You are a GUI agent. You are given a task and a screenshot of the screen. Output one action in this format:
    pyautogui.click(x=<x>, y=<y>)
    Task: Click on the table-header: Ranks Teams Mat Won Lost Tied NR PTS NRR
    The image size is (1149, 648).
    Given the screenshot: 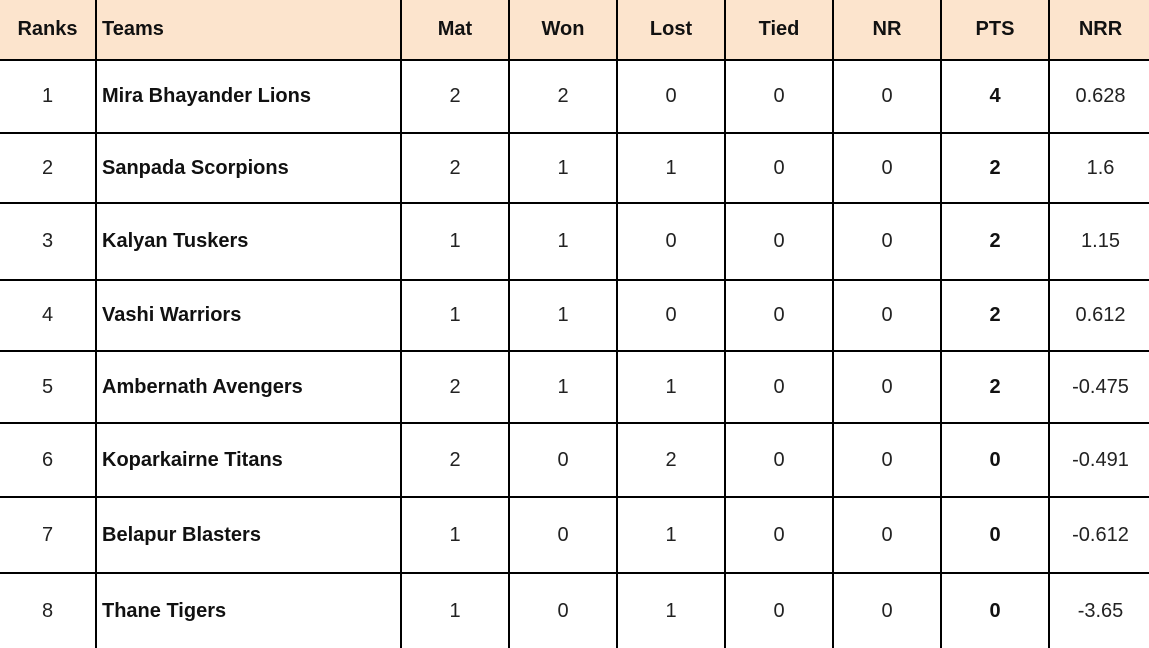 What is the action you would take?
    pyautogui.click(x=574, y=30)
    